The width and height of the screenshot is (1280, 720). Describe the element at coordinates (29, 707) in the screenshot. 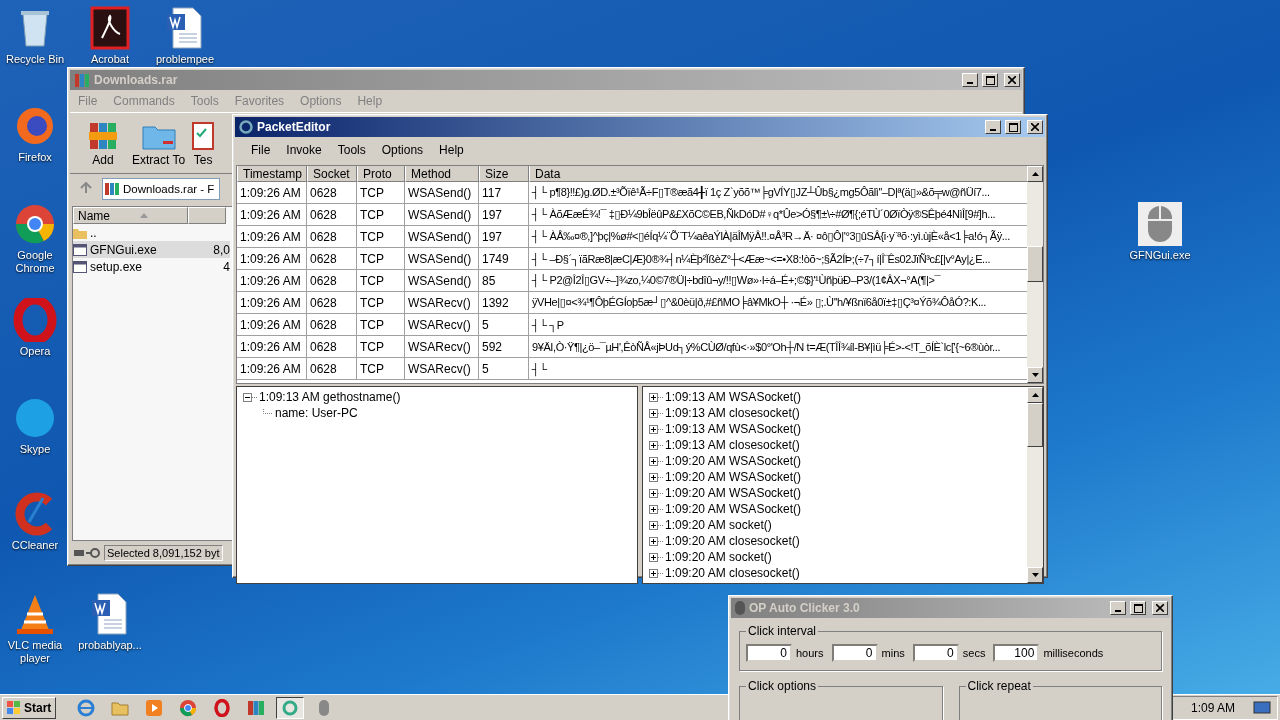

I see `start-button: Start` at that location.